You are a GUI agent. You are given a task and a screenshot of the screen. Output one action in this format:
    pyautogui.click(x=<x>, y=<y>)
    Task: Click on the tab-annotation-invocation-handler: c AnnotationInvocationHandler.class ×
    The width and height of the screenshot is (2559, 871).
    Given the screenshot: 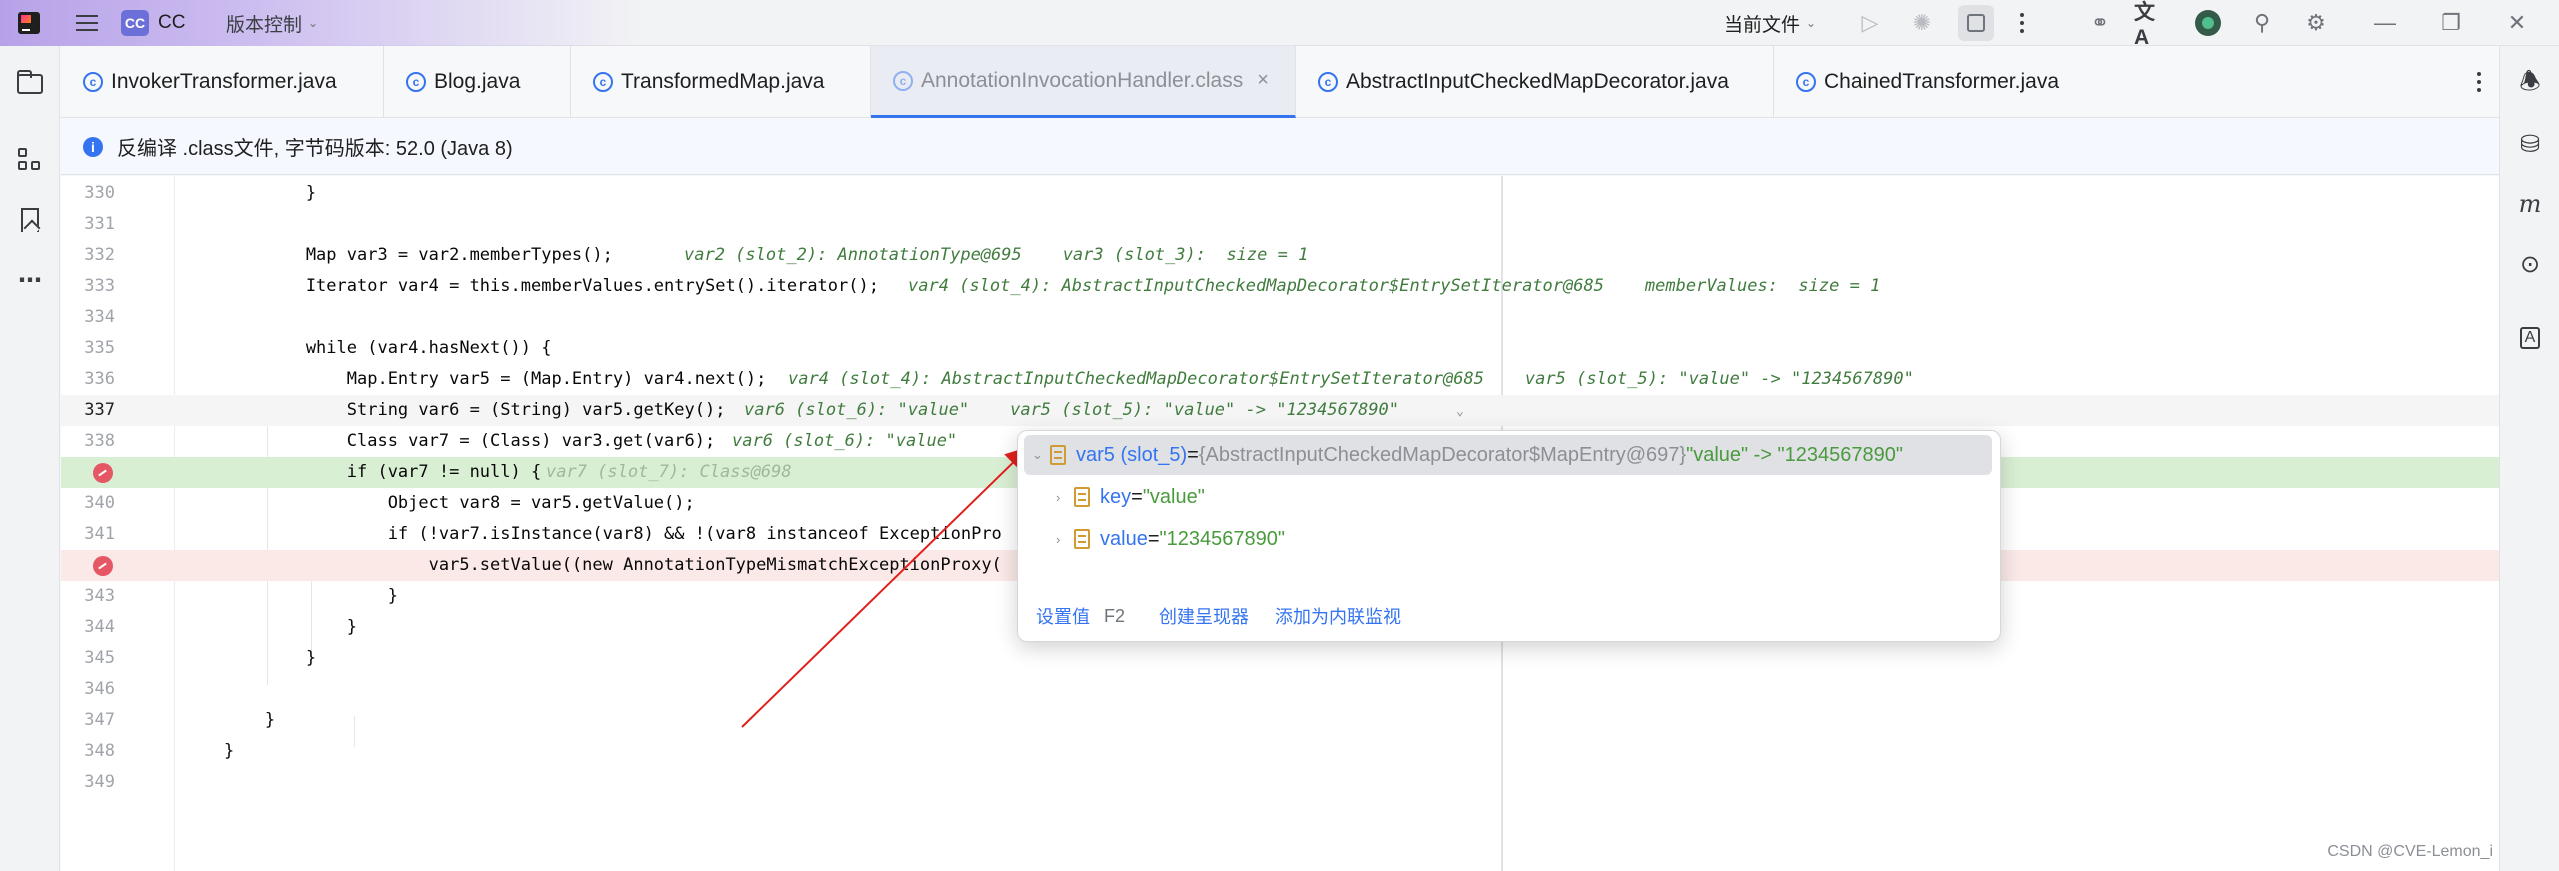 What is the action you would take?
    pyautogui.click(x=1083, y=82)
    